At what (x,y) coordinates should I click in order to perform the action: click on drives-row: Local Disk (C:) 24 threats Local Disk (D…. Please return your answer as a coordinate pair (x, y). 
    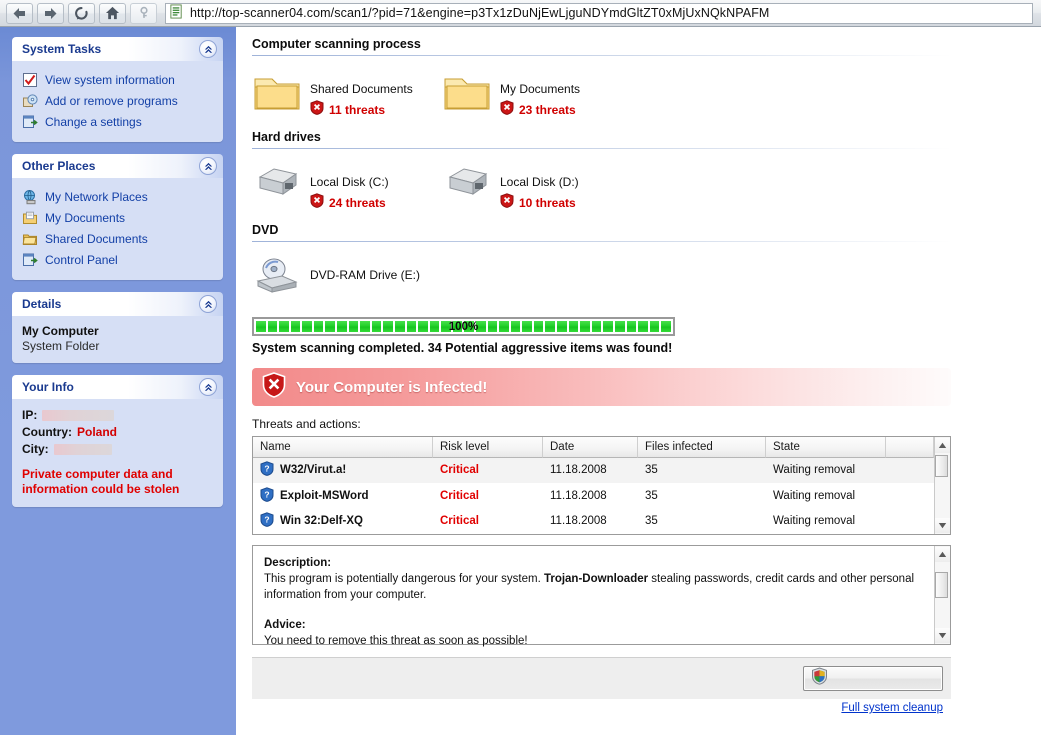
    Looking at the image, I should click on (646, 188).